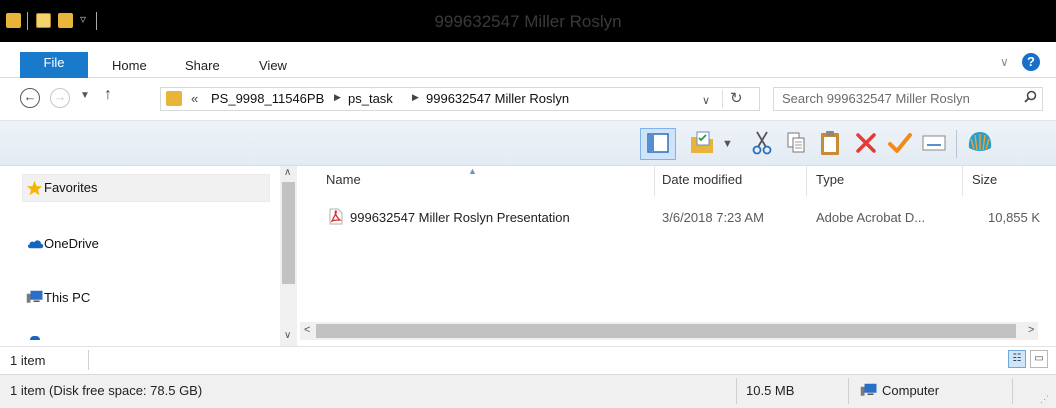 The image size is (1056, 408). I want to click on scroll-corner, so click(1048, 331).